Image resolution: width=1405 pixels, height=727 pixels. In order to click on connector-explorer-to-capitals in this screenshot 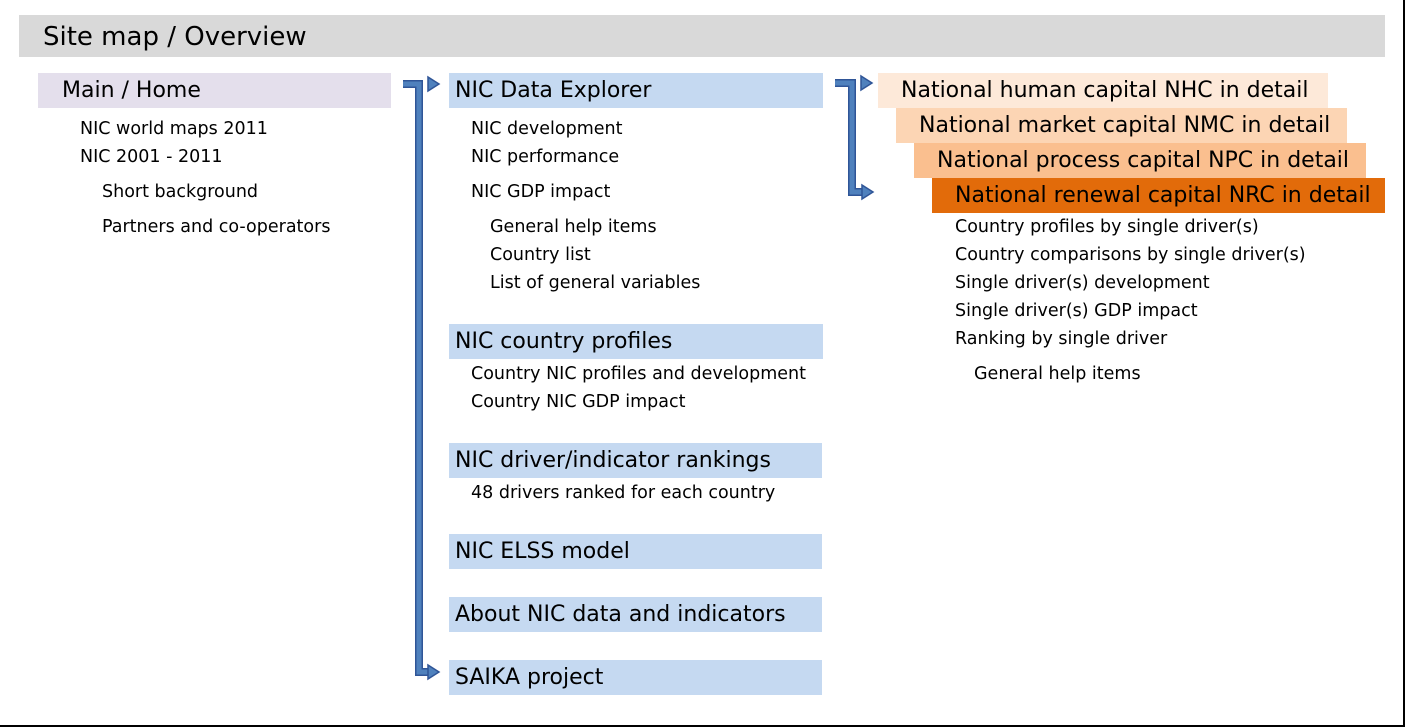, I will do `click(855, 137)`.